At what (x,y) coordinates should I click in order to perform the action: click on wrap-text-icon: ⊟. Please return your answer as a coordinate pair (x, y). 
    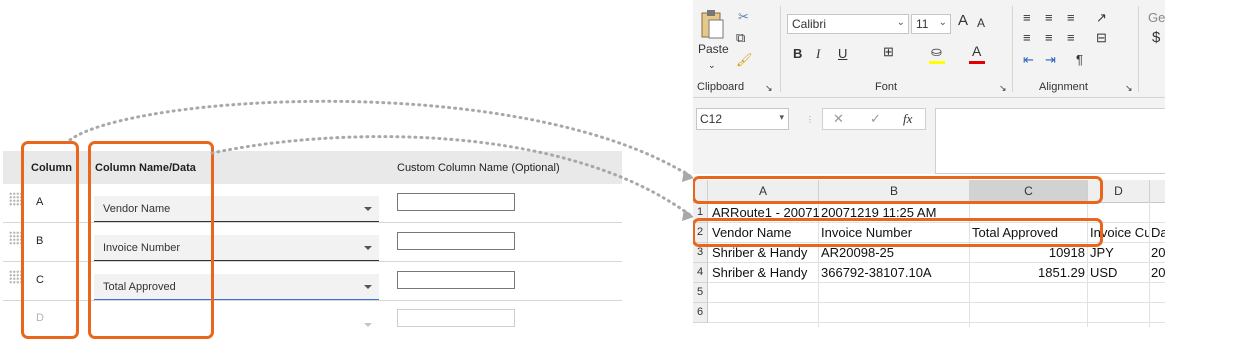
    Looking at the image, I should click on (1101, 38).